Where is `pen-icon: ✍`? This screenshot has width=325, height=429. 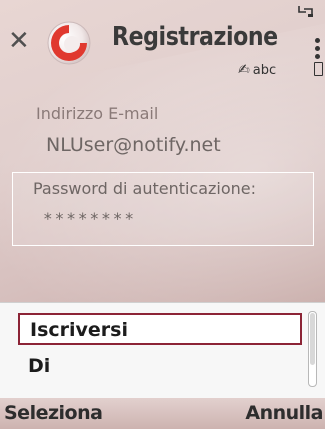
pen-icon: ✍ is located at coordinates (244, 70).